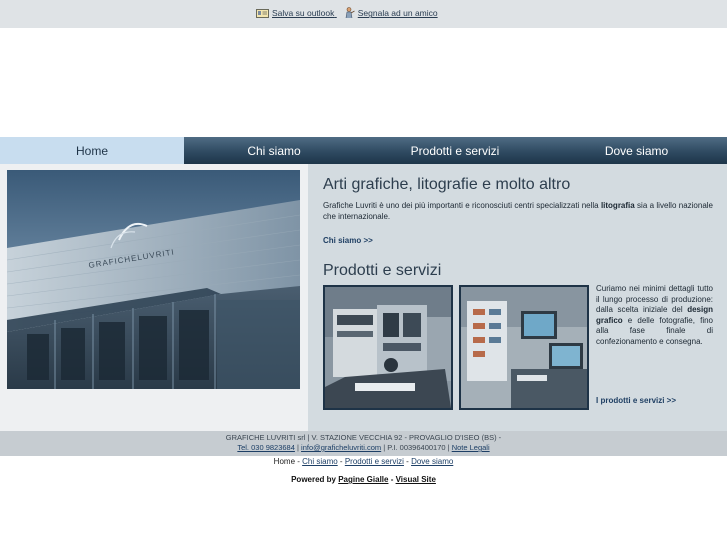 This screenshot has width=727, height=545. What do you see at coordinates (348, 240) in the screenshot?
I see `about-more-link: Chi siamo >>` at bounding box center [348, 240].